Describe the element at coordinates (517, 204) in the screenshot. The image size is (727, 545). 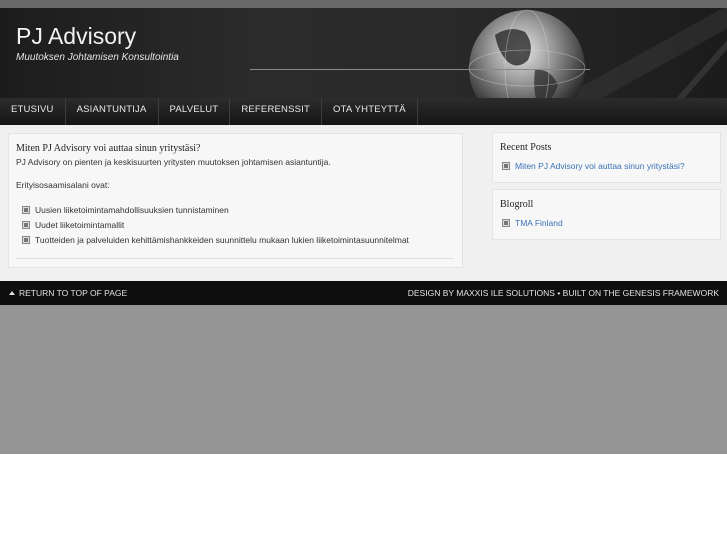
I see `widget-title: Blogroll` at that location.